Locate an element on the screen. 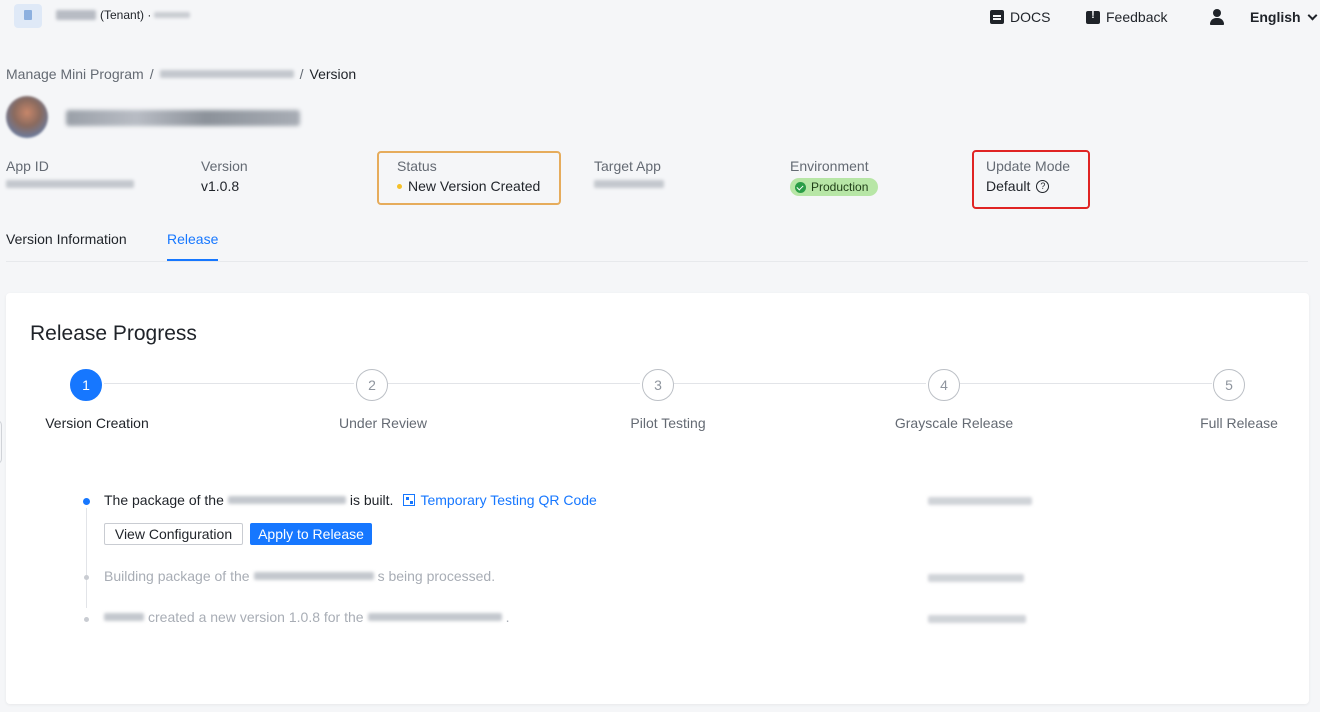 The width and height of the screenshot is (1320, 712). language-label: English is located at coordinates (1275, 17).